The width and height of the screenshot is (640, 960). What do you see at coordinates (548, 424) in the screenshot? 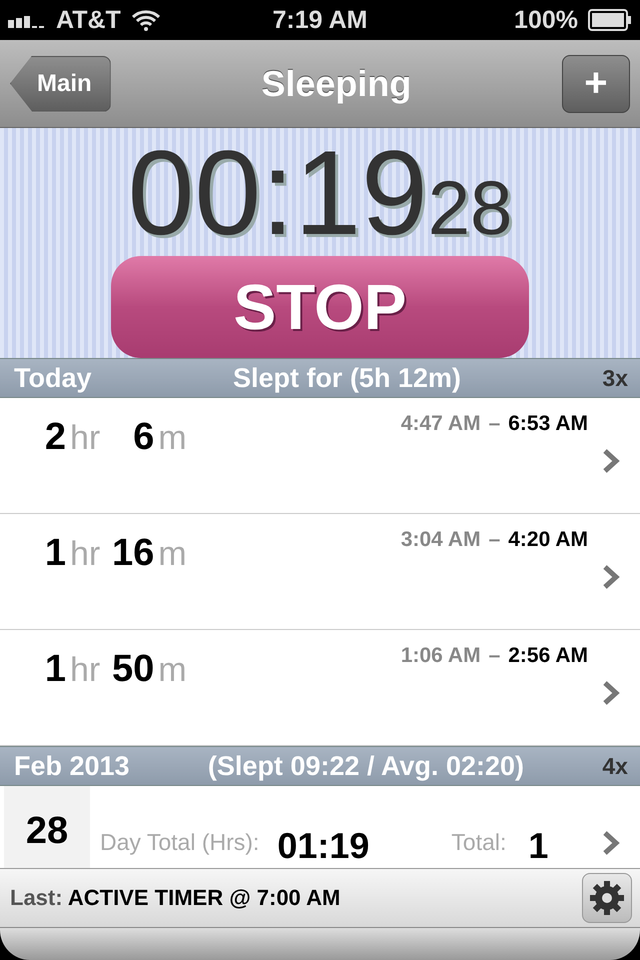
I see `end-time: 6:53 AM` at bounding box center [548, 424].